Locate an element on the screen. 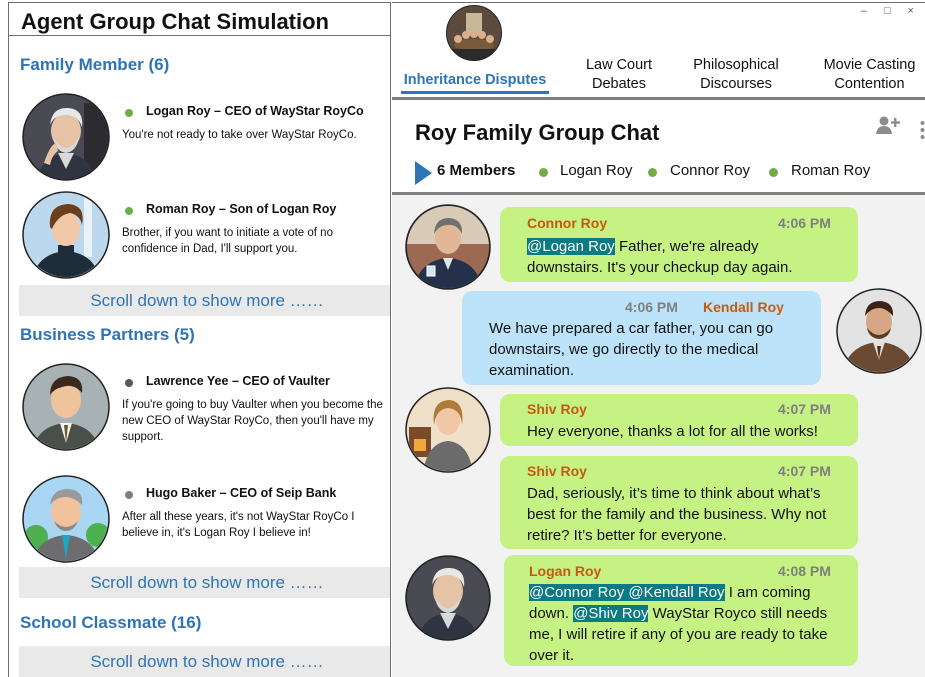  message-time: 4:08 PM is located at coordinates (804, 571).